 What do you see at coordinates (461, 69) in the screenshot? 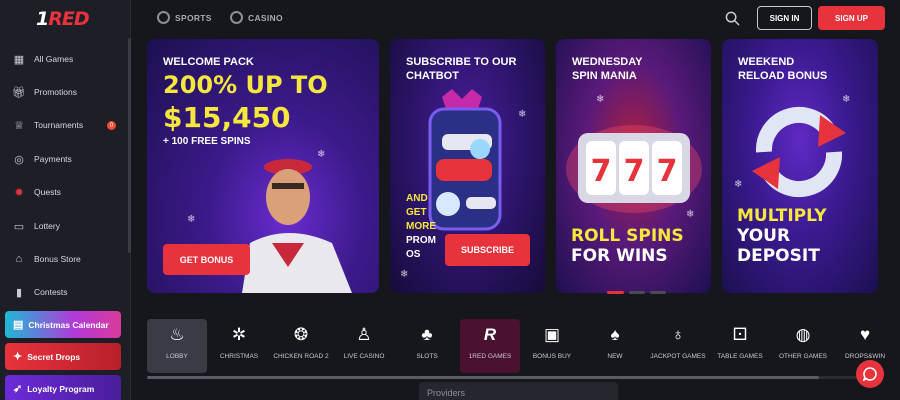
I see `banner-title: SUBSCRIBE TO OUR CHATBOT` at bounding box center [461, 69].